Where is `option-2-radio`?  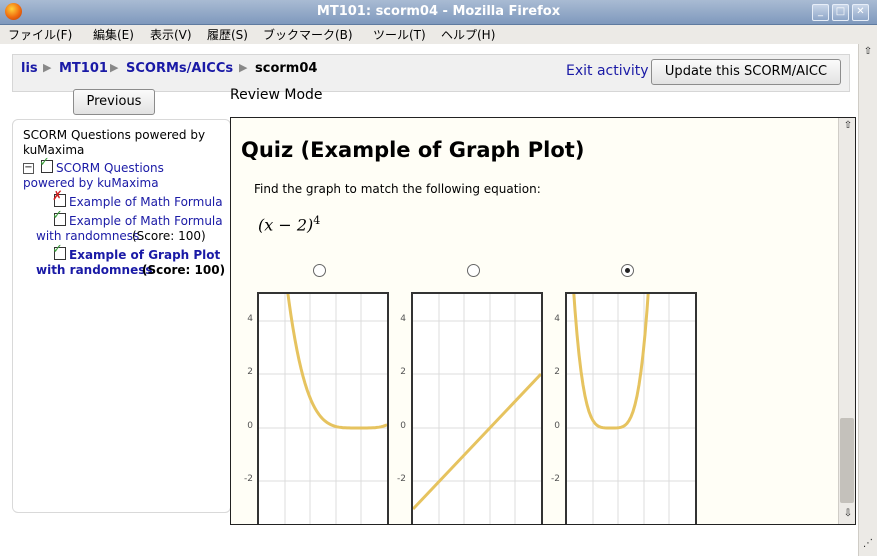
option-2-radio is located at coordinates (473, 270).